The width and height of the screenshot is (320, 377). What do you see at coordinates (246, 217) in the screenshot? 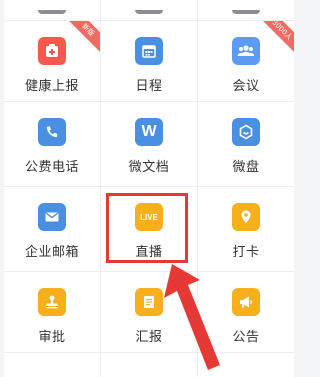
I see `location-icon` at bounding box center [246, 217].